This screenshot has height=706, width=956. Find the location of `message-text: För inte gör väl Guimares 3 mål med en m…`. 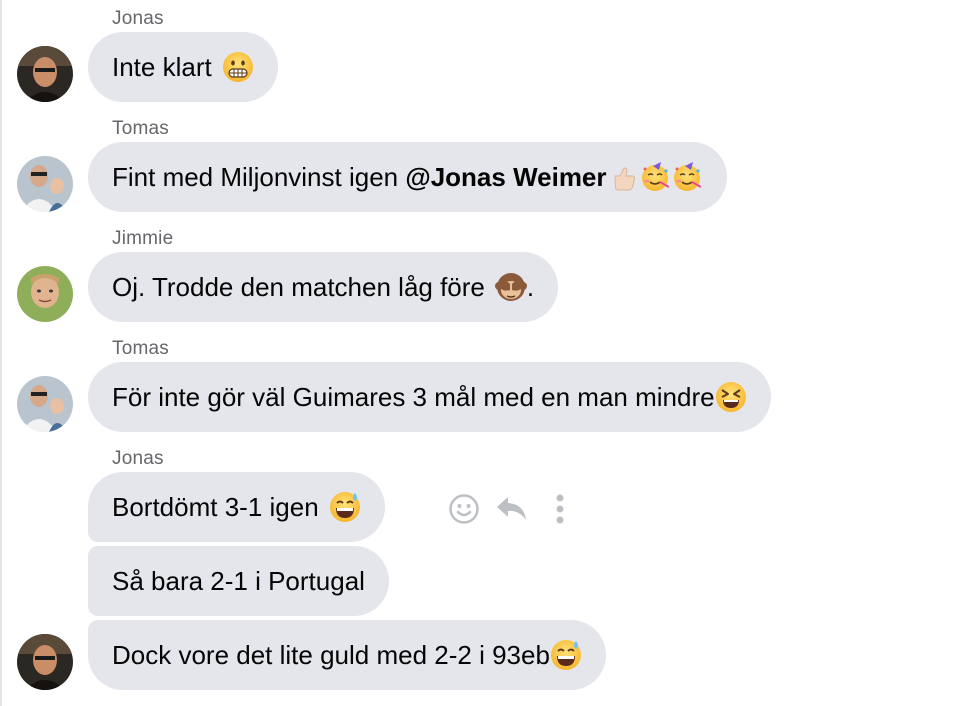

message-text: För inte gör väl Guimares 3 mål med en m… is located at coordinates (413, 396).